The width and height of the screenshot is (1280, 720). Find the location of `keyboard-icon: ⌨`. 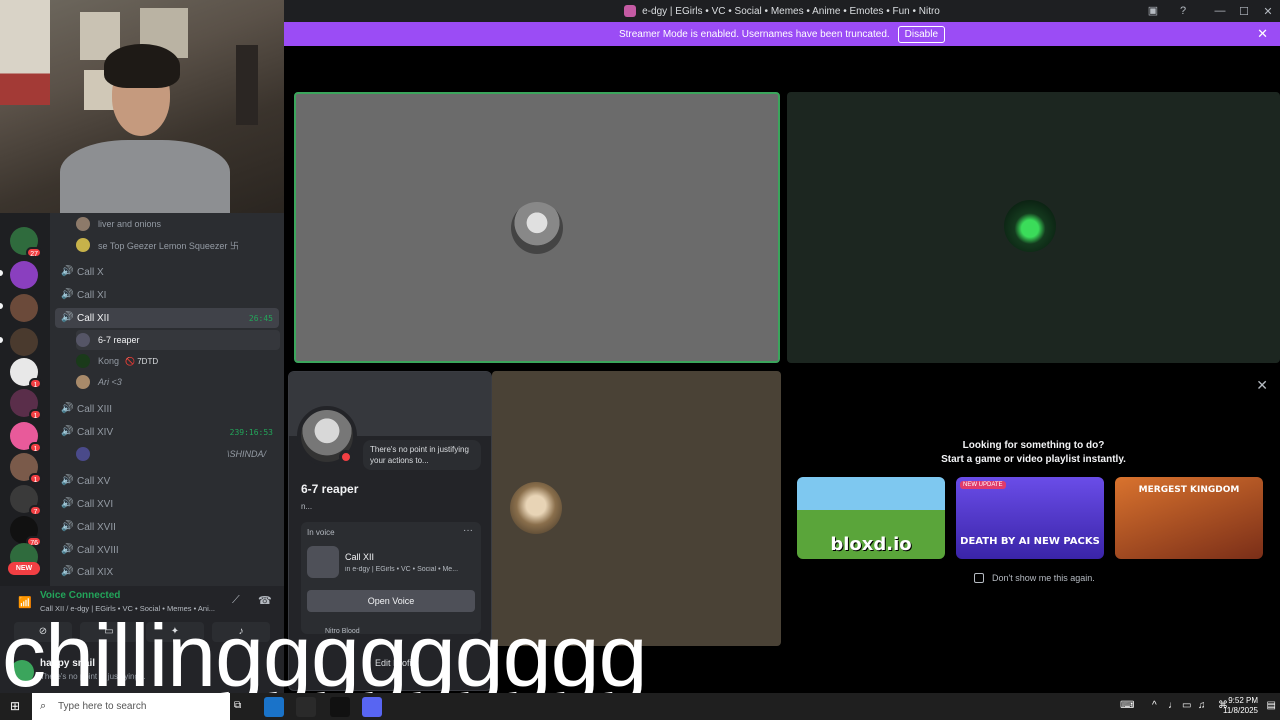

keyboard-icon: ⌨ is located at coordinates (1127, 705).